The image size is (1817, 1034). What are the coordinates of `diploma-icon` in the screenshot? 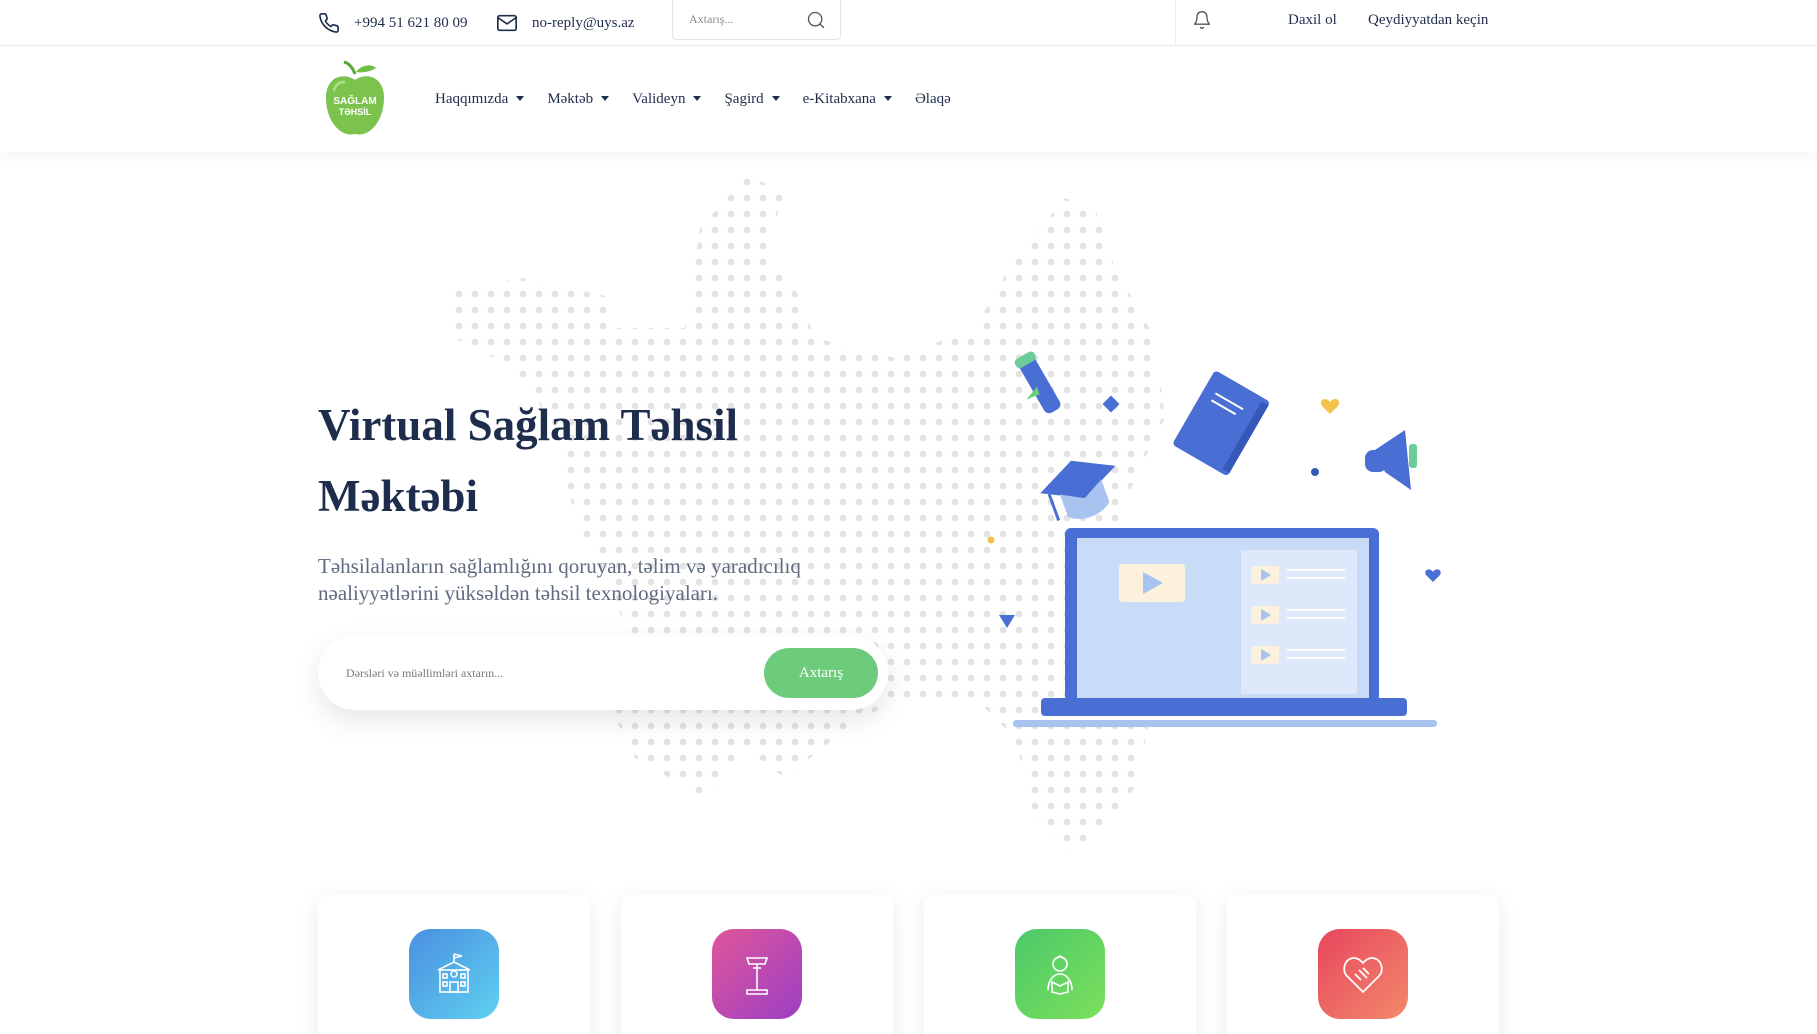 It's located at (1037, 382).